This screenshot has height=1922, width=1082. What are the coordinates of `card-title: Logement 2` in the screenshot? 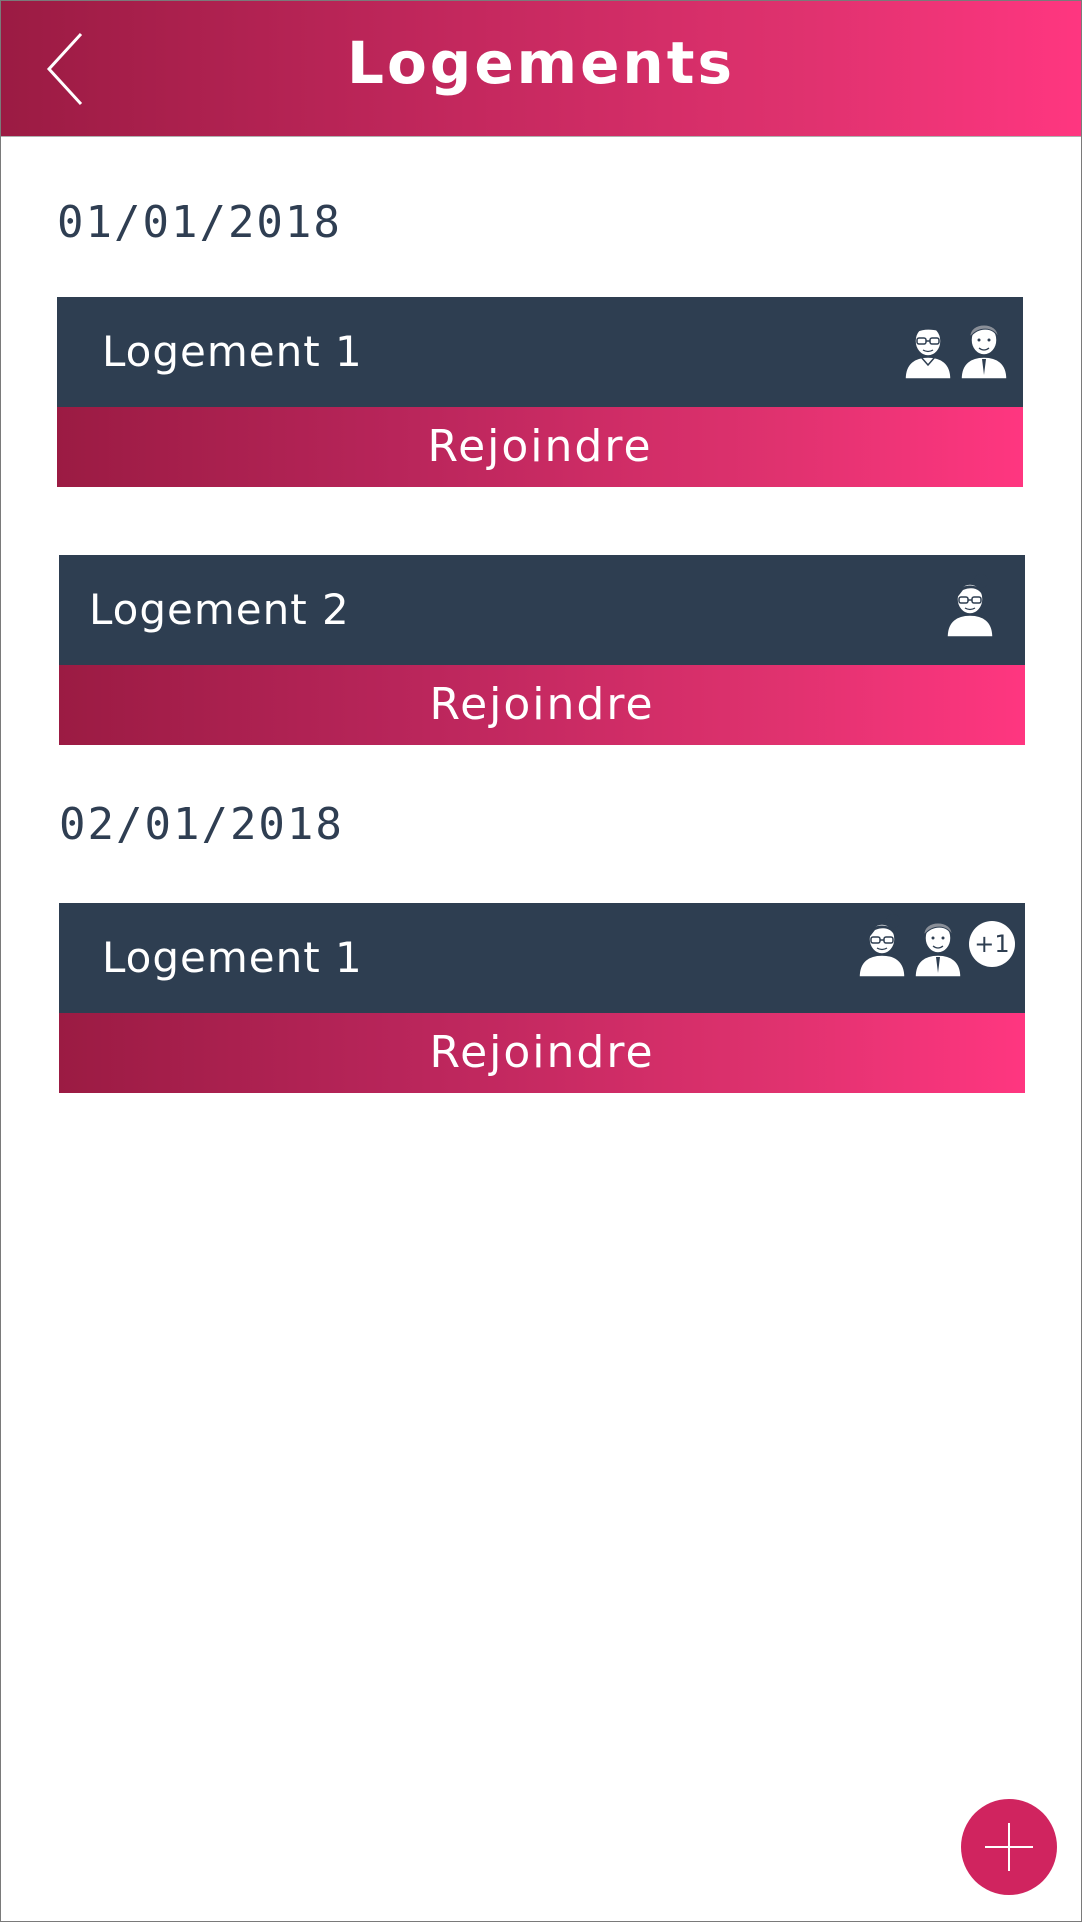 It's located at (219, 609).